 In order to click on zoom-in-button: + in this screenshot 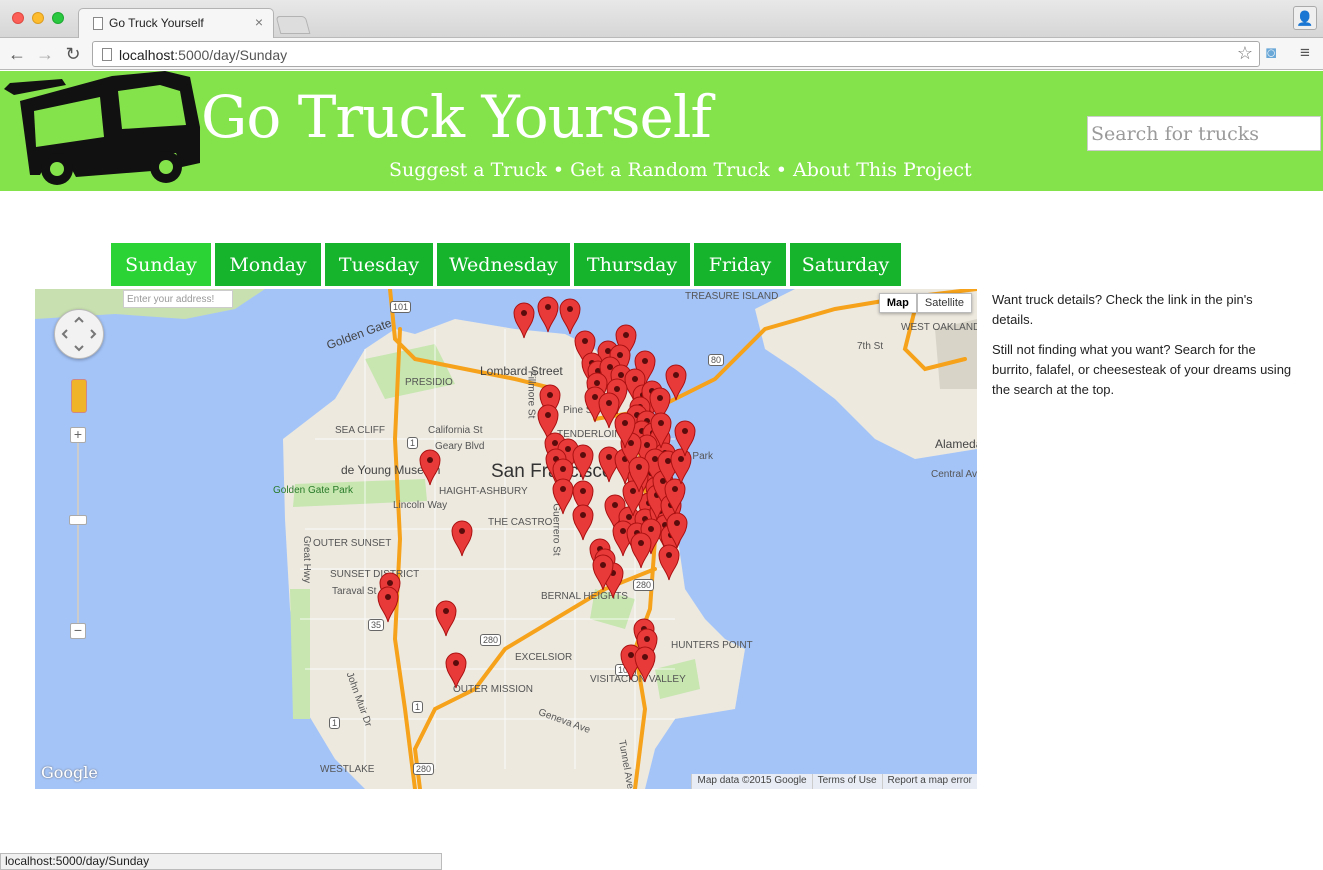, I will do `click(78, 435)`.